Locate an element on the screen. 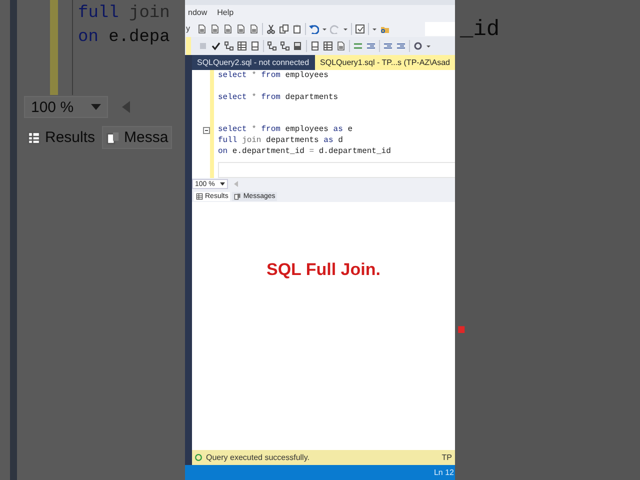 The width and height of the screenshot is (640, 480). cursor-position: Ln 12 is located at coordinates (444, 472).